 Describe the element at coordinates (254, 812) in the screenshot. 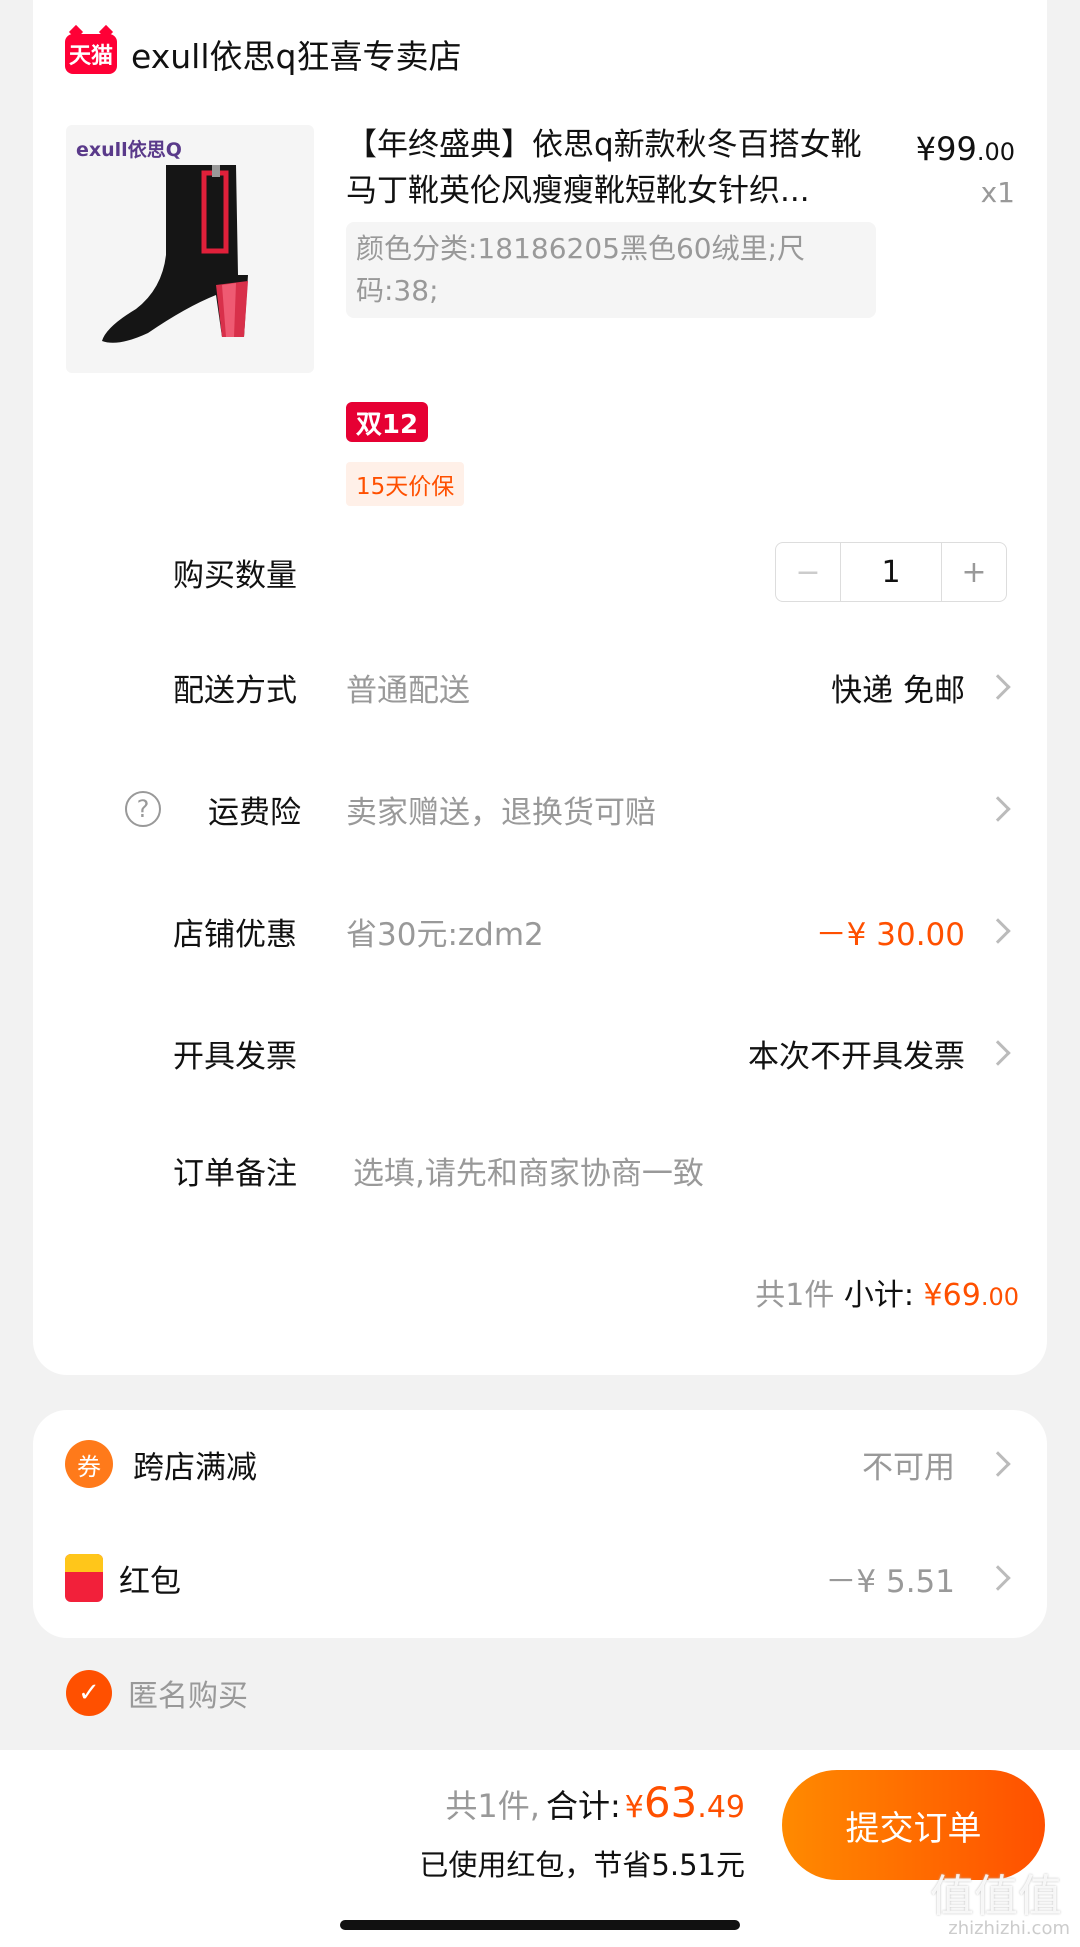

I see `insurance-label: 运费险` at that location.